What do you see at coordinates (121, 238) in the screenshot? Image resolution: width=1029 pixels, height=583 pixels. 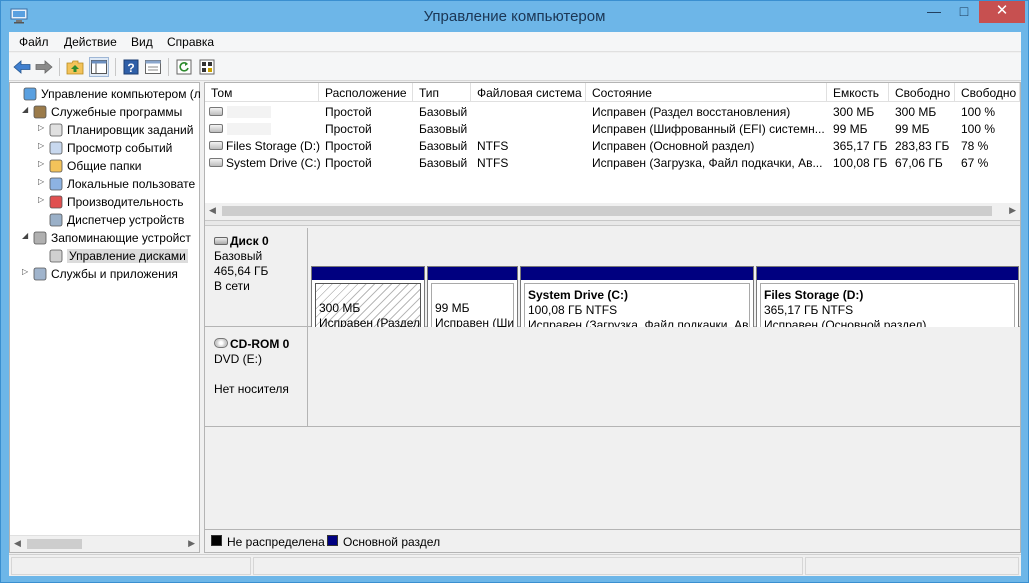 I see `tree-item-label: Запоминающие устройст` at bounding box center [121, 238].